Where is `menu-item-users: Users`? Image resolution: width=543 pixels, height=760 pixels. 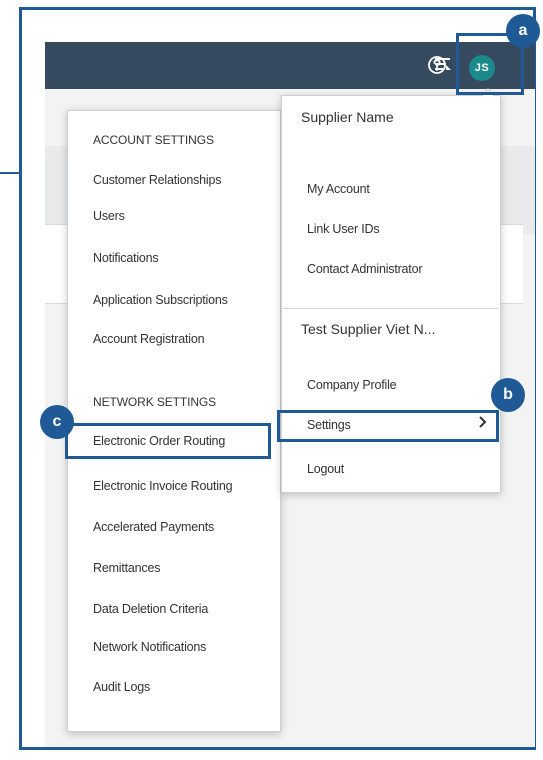 menu-item-users: Users is located at coordinates (109, 216).